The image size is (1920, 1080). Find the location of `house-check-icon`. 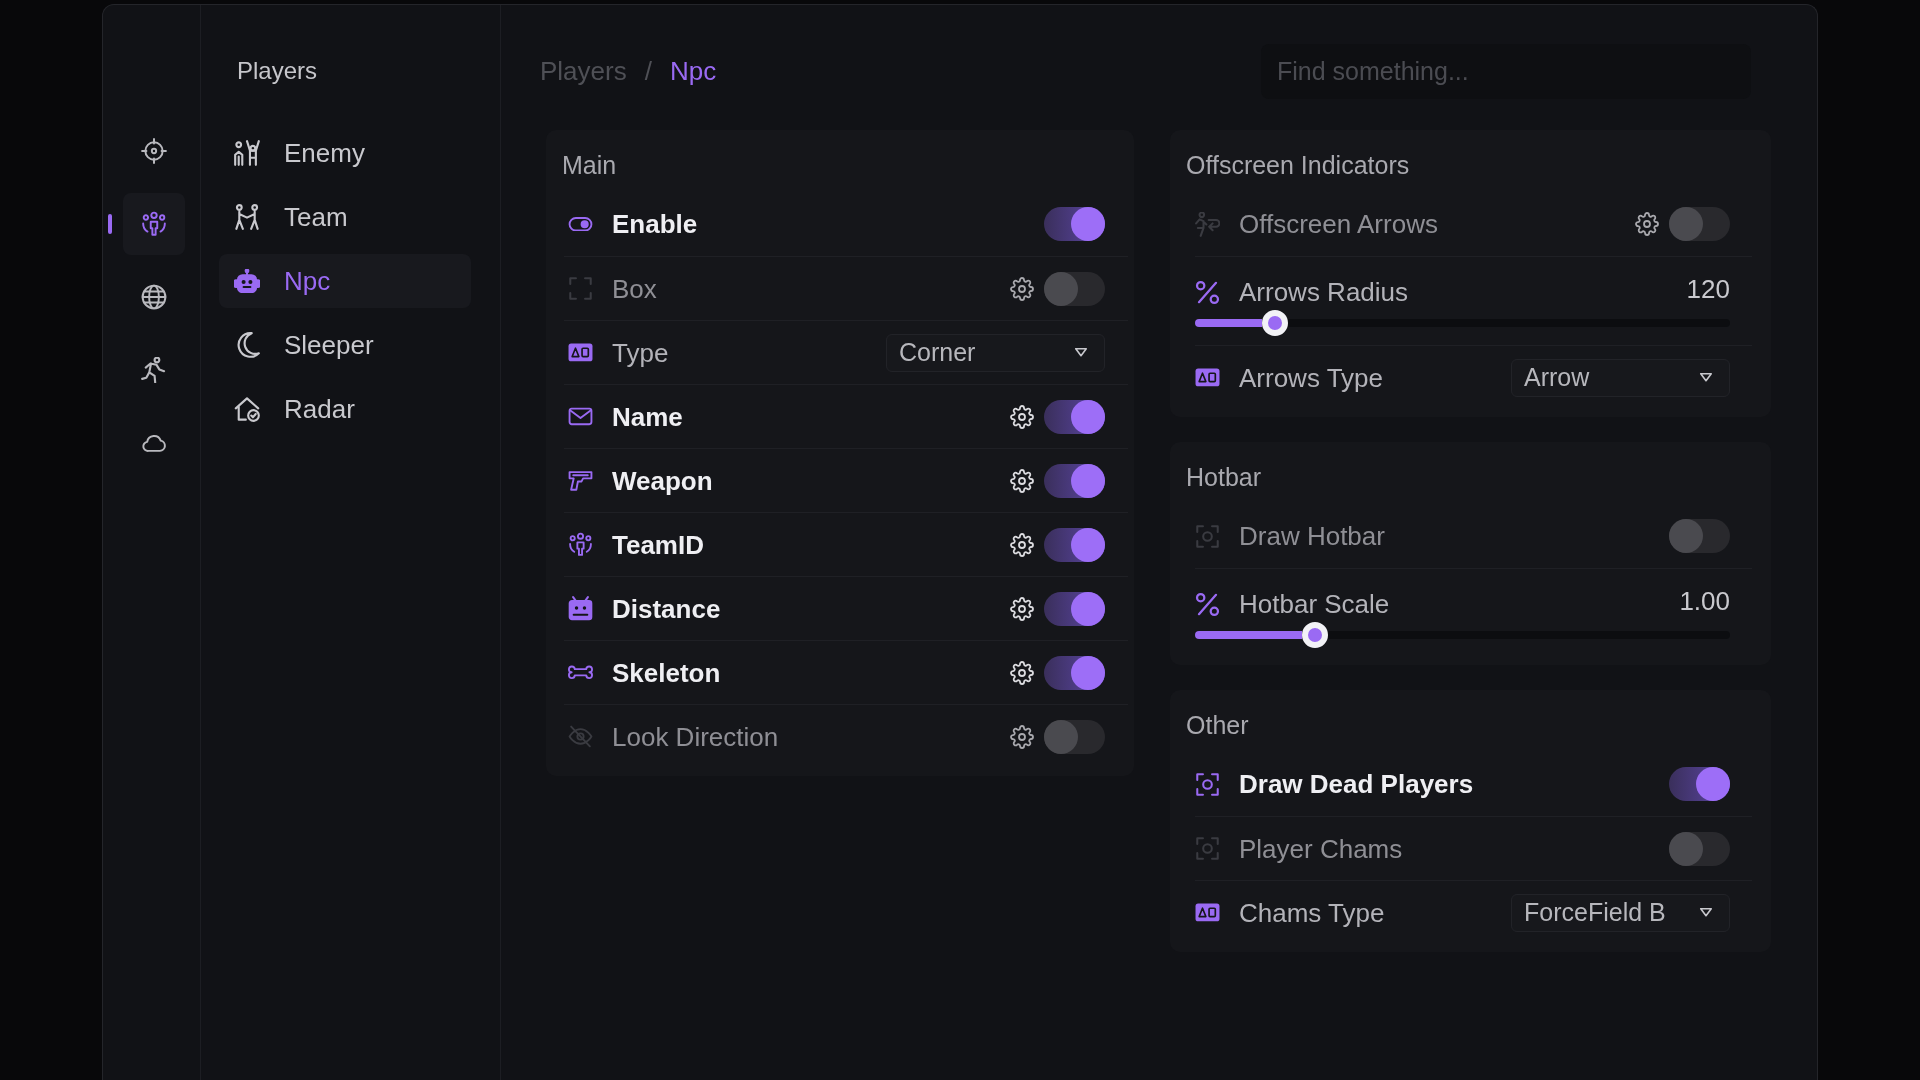

house-check-icon is located at coordinates (247, 409).